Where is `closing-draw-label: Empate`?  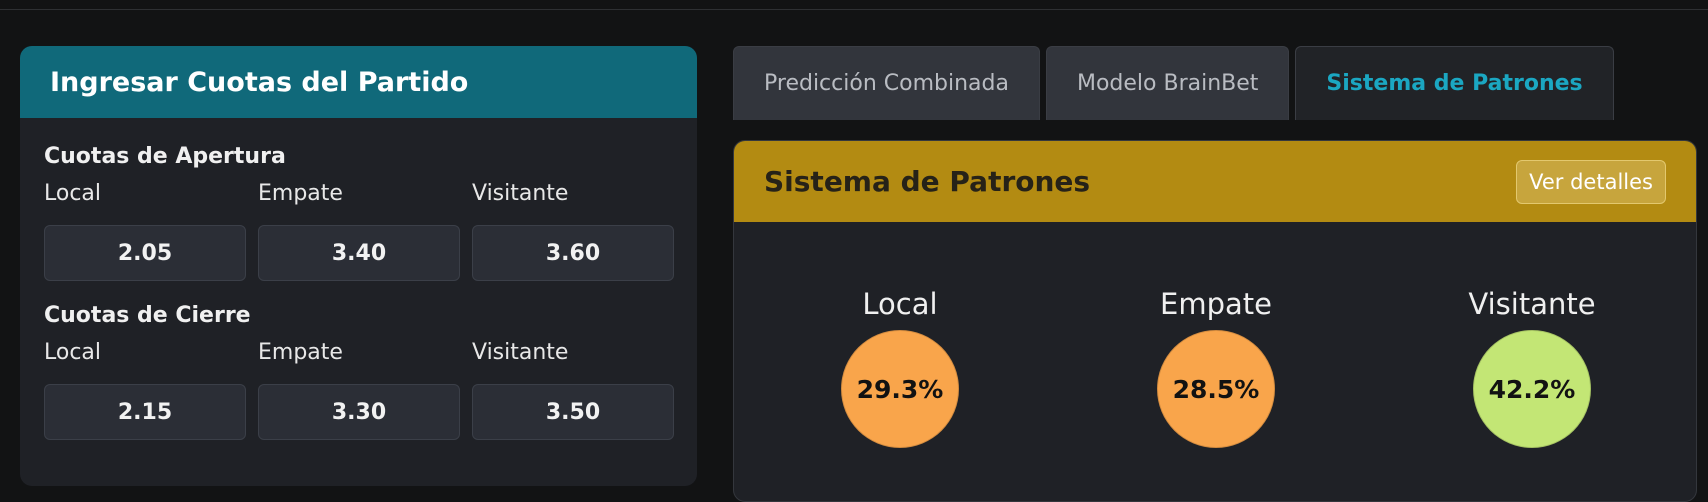
closing-draw-label: Empate is located at coordinates (300, 352).